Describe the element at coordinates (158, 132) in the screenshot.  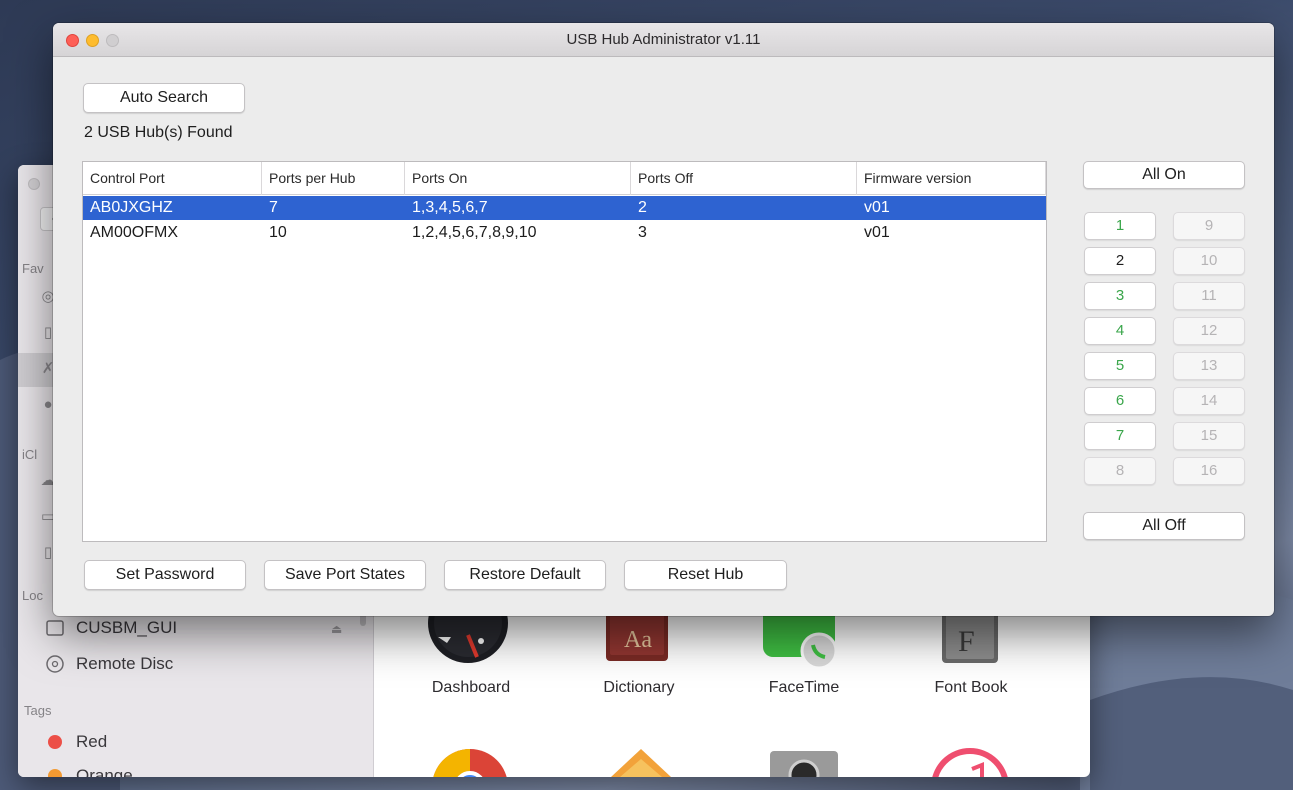
I see `hub-count-label: 2 USB Hub(s) Found` at that location.